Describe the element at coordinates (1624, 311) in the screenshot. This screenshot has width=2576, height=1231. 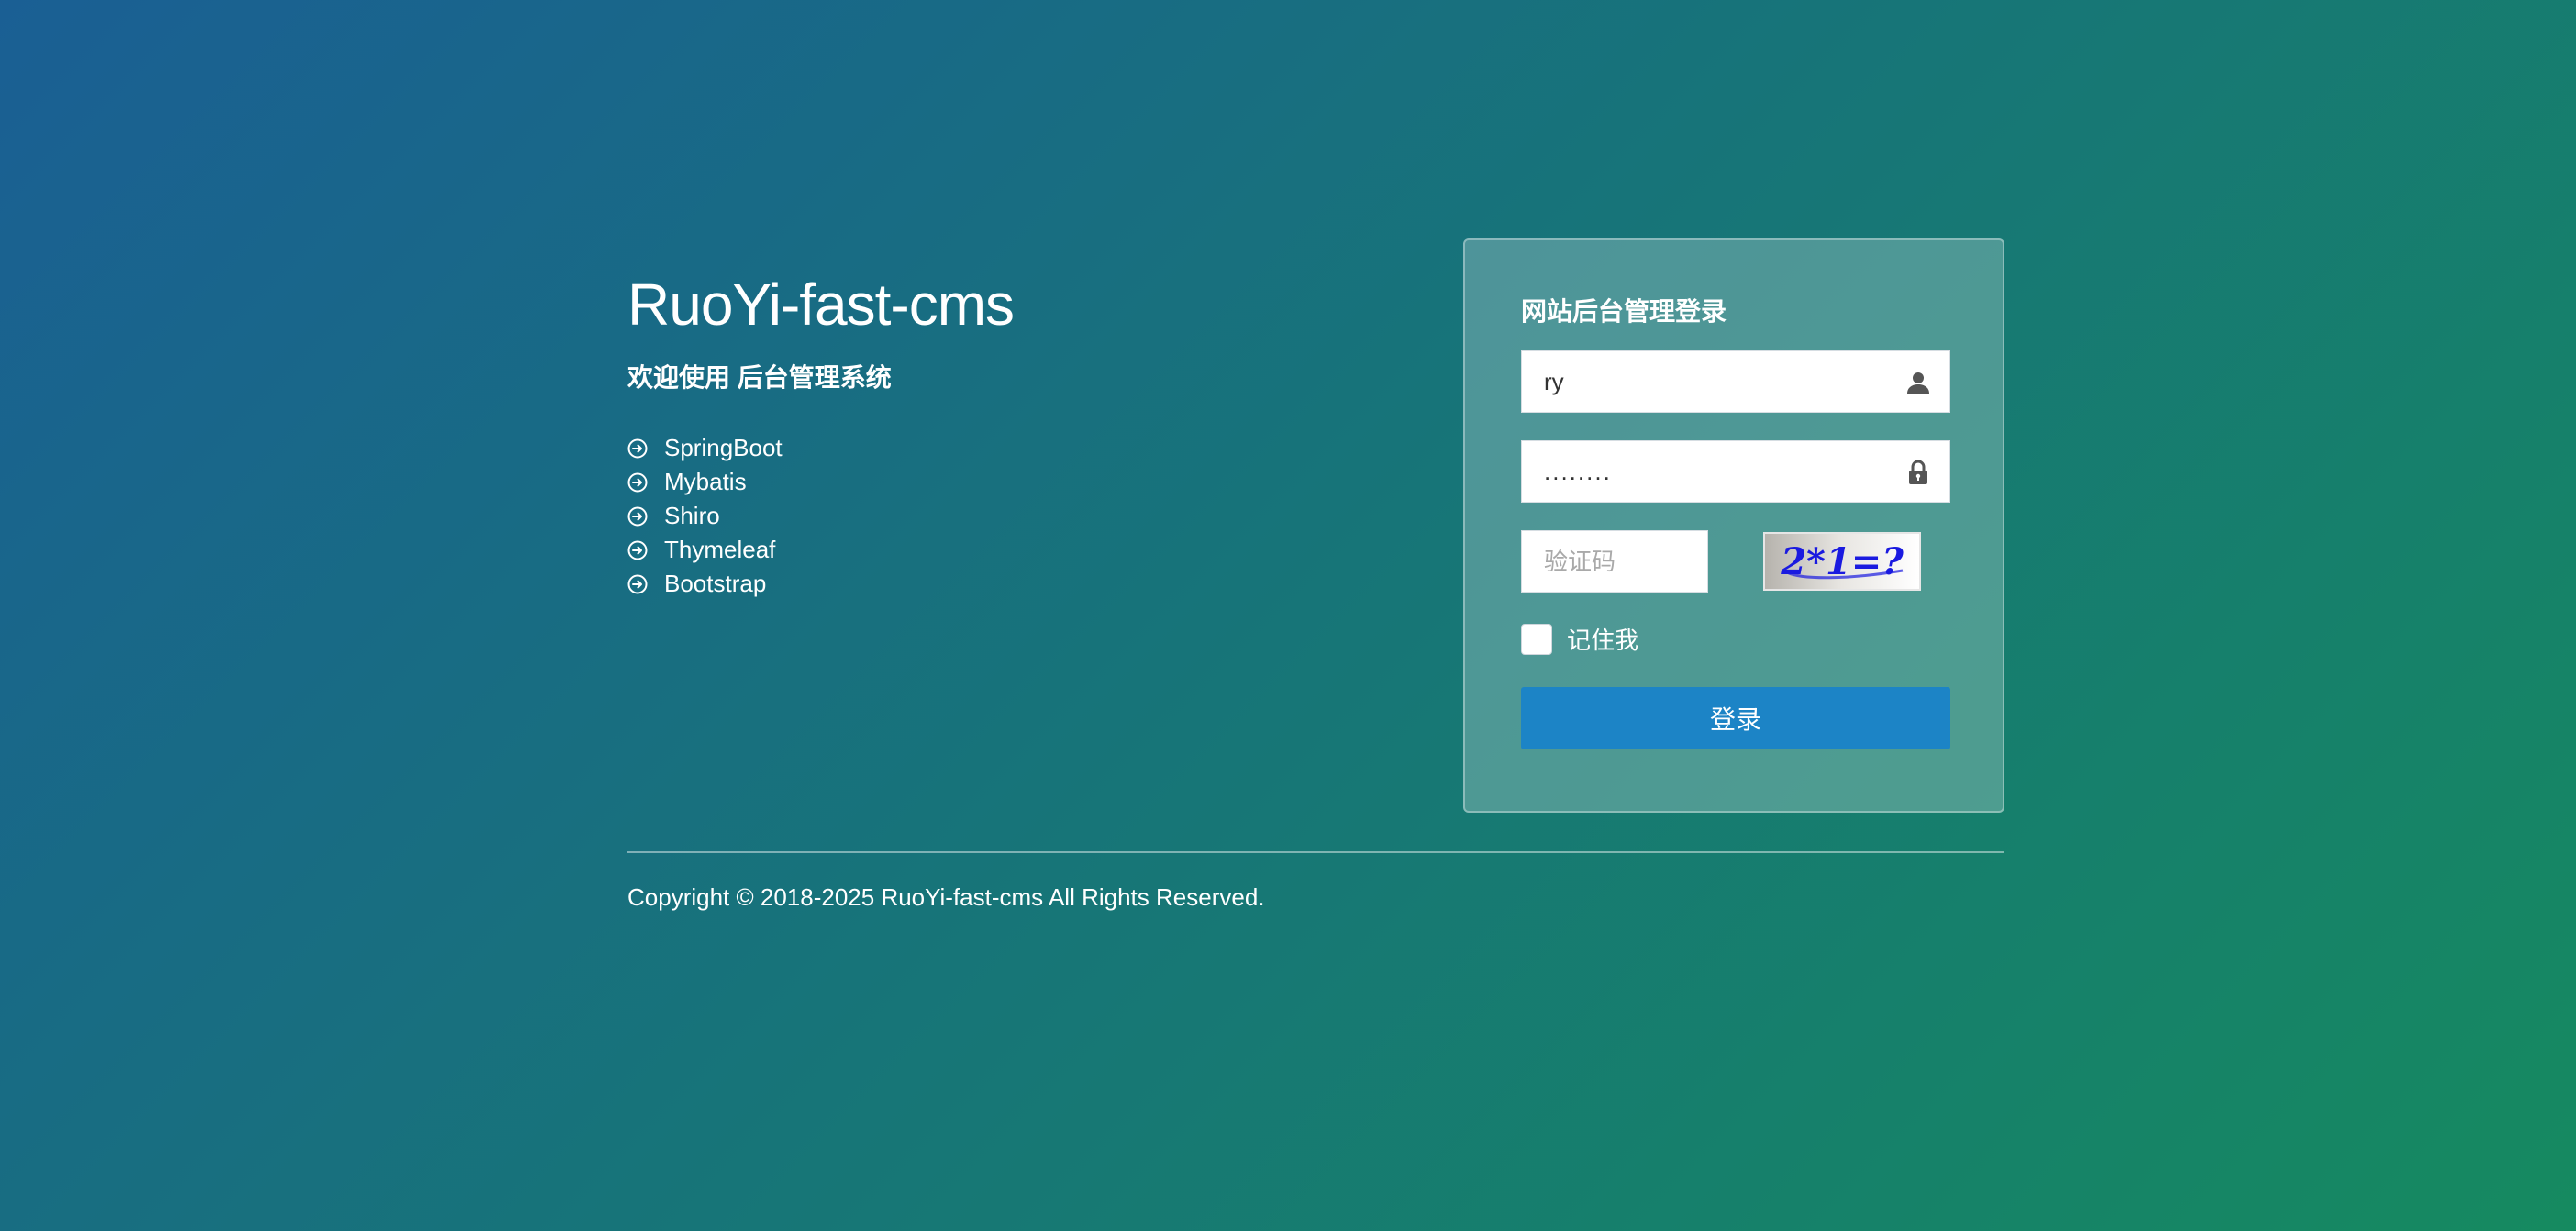
I see `login-title: 网站后台管理登录` at that location.